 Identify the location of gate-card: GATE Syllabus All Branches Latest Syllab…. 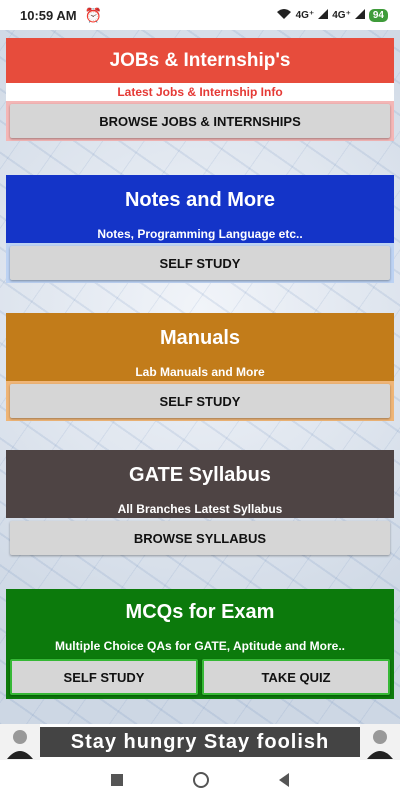
(200, 504).